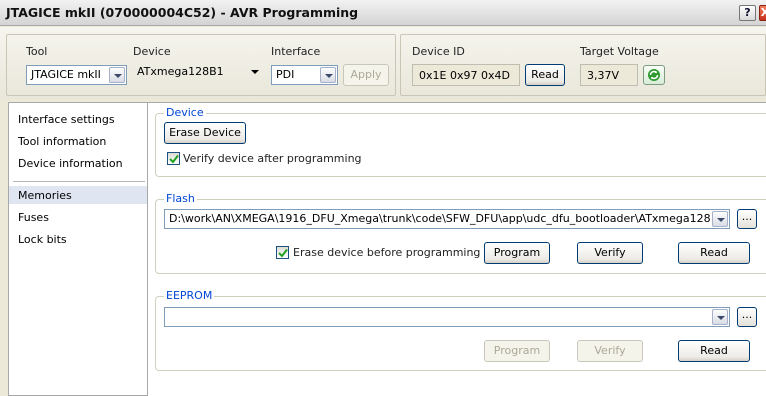 The height and width of the screenshot is (396, 766). Describe the element at coordinates (447, 317) in the screenshot. I see `eeprom-file-select` at that location.